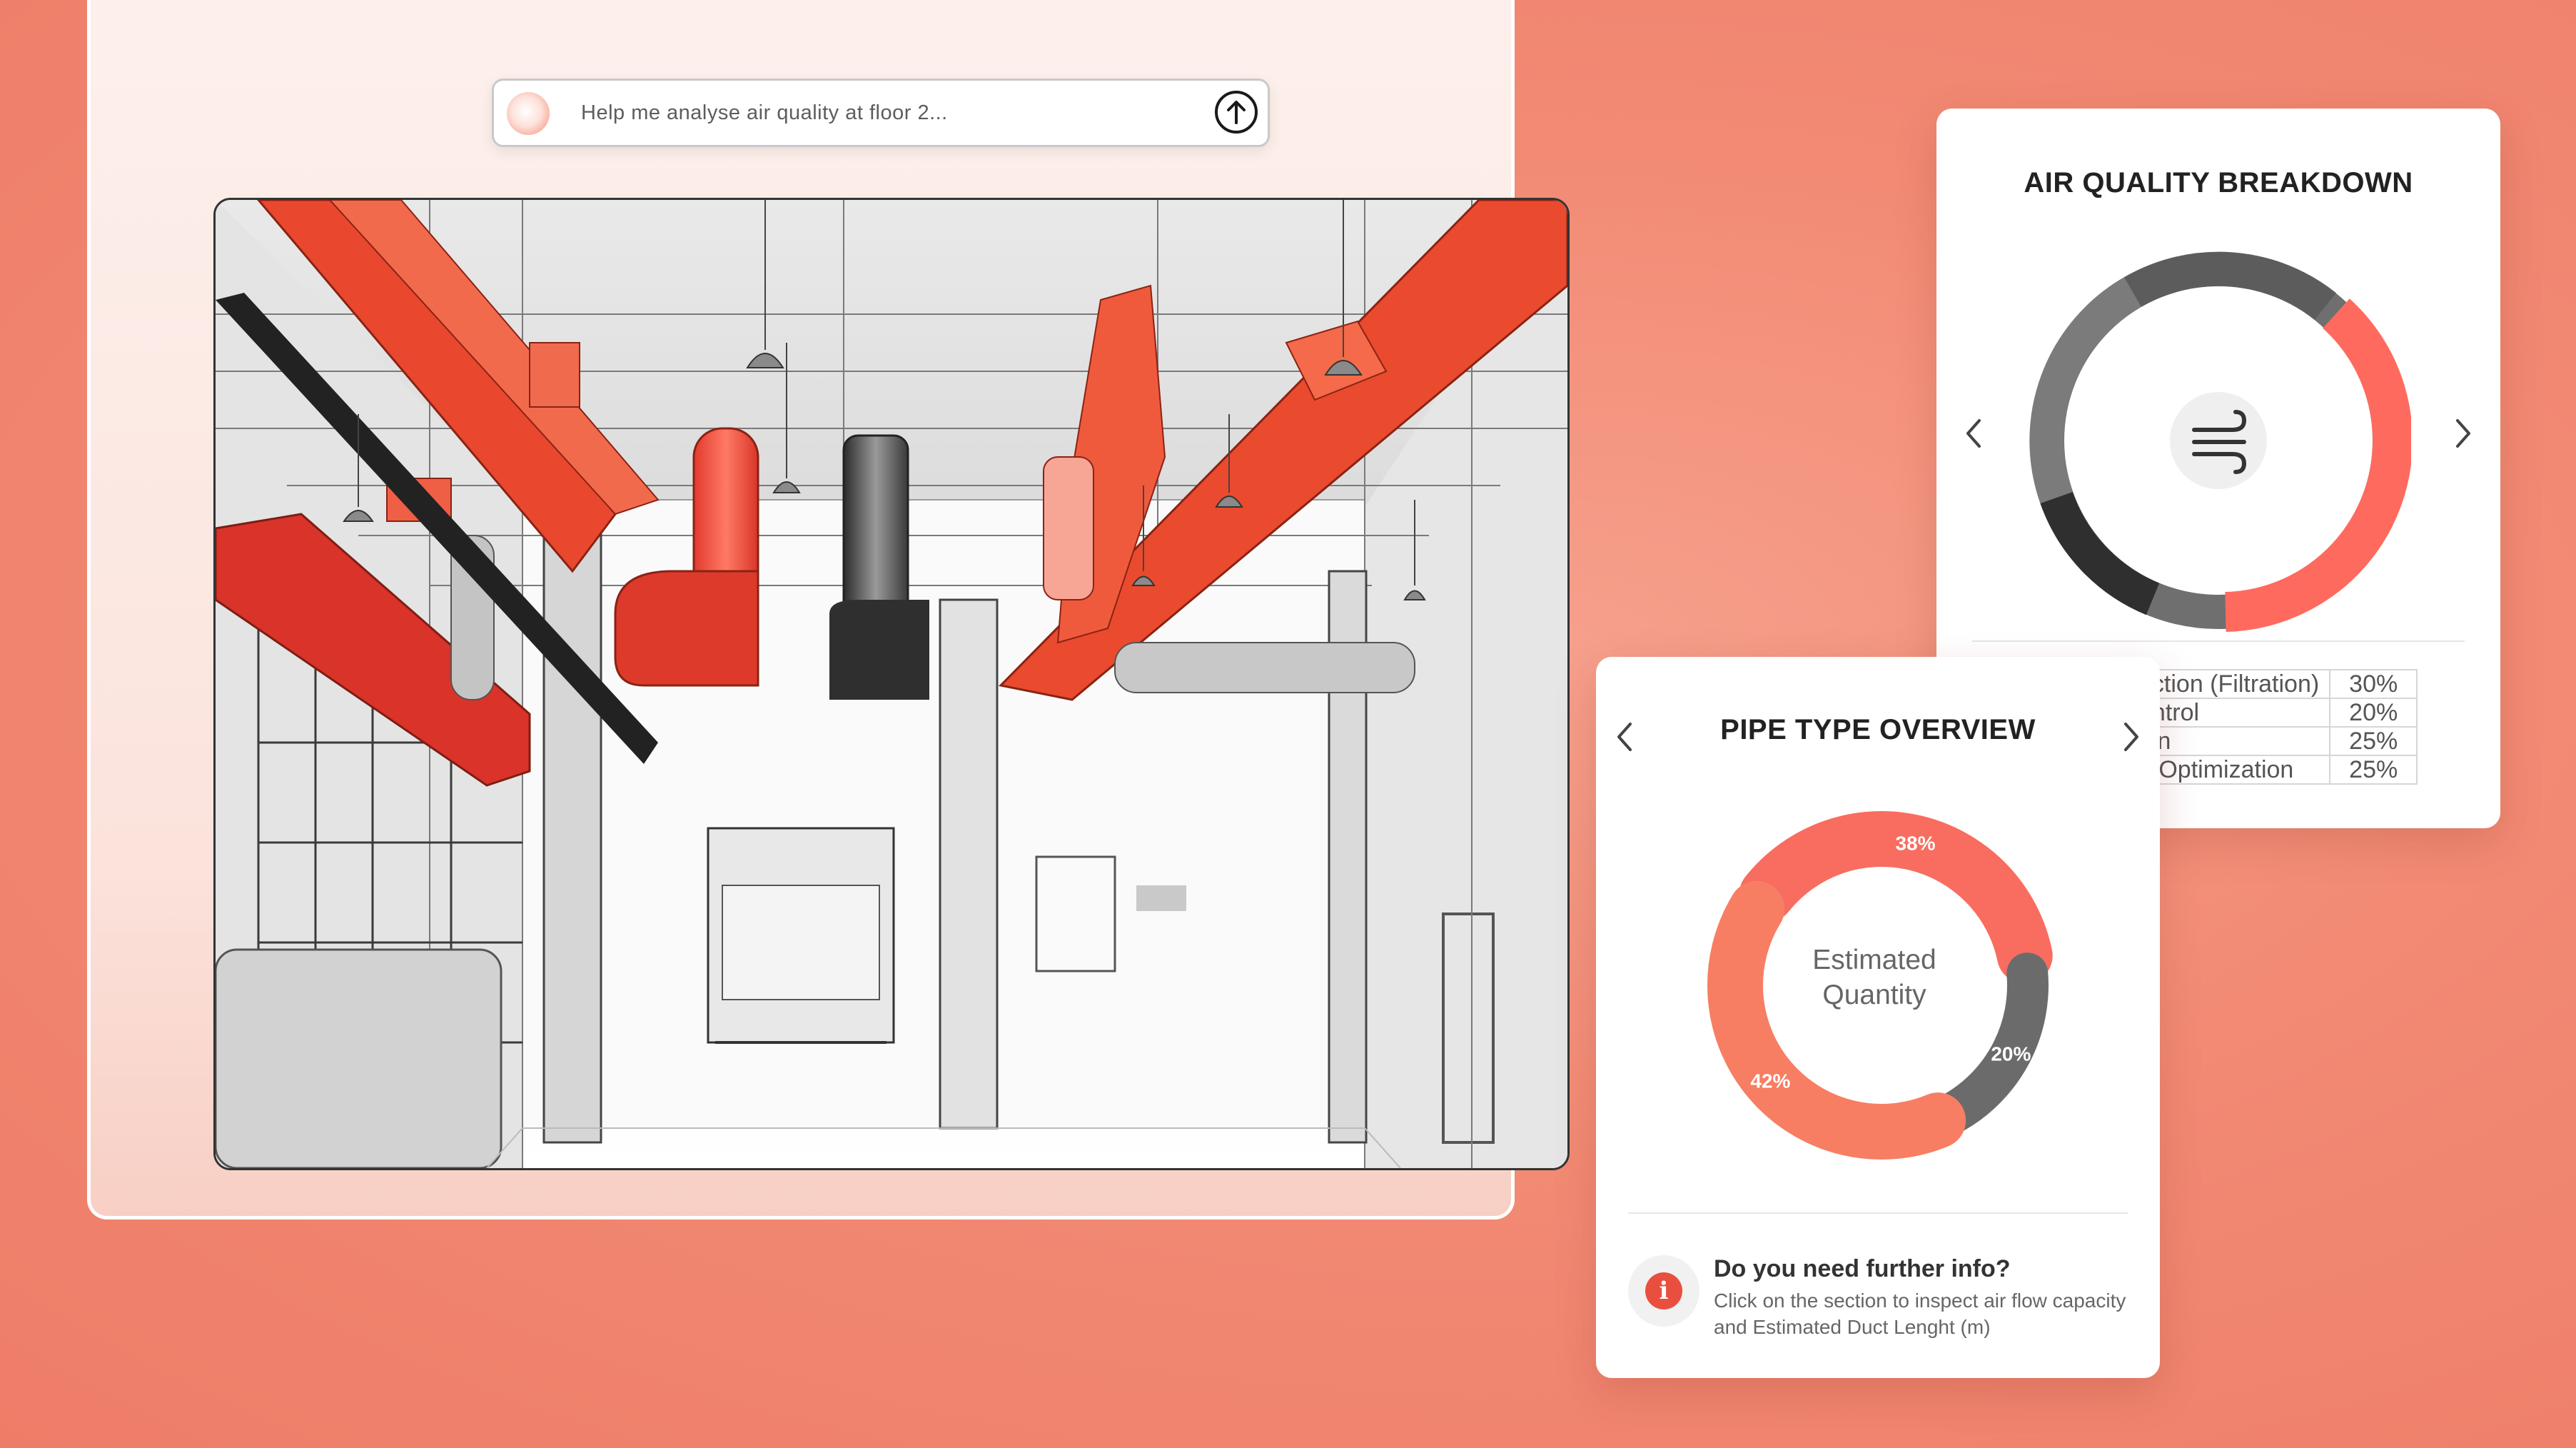 This screenshot has height=1448, width=2576. I want to click on ring-segment-mid, so click(2085, 390).